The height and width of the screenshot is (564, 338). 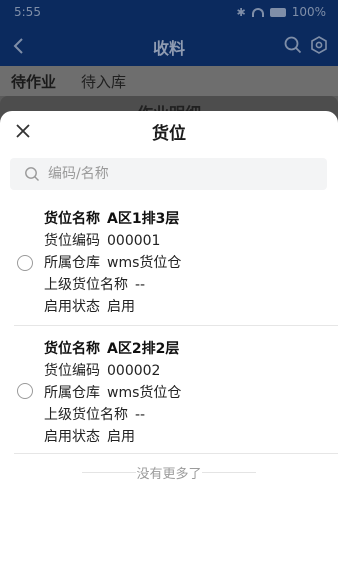 I want to click on location-code-value: 000001, so click(x=134, y=241).